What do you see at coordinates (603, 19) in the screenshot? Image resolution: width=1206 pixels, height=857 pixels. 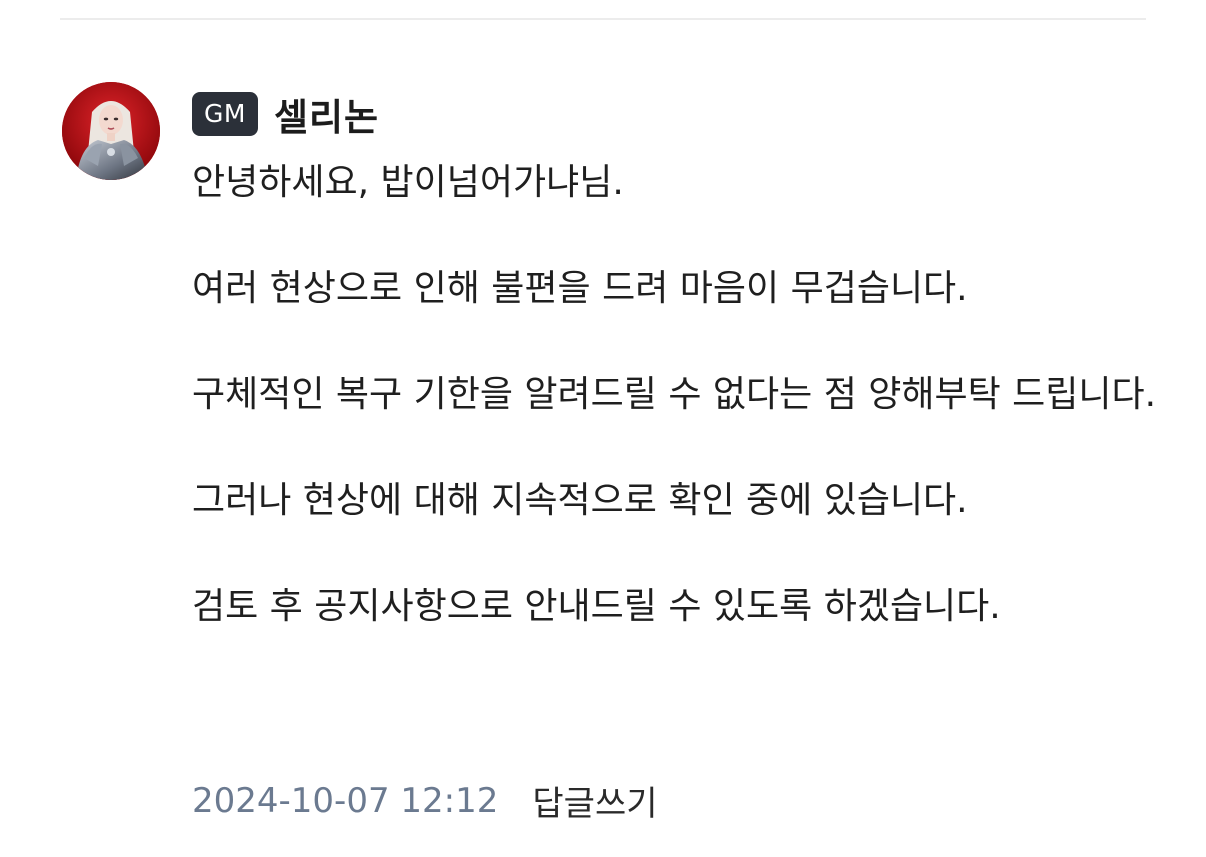 I see `top-divider` at bounding box center [603, 19].